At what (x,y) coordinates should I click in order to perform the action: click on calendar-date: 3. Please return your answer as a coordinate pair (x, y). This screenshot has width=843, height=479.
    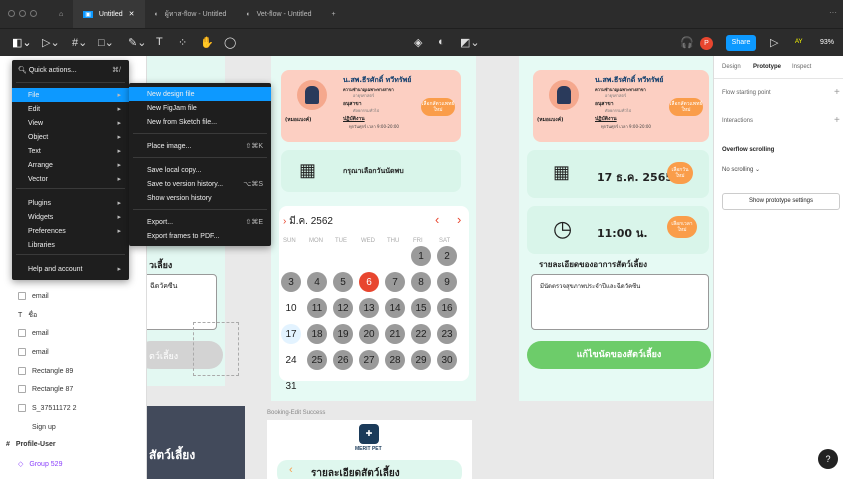
    Looking at the image, I should click on (291, 282).